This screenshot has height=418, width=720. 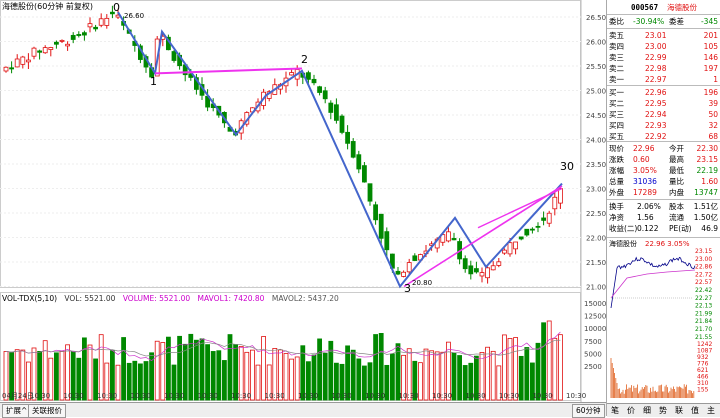 I want to click on mini-price-axis-label: 22.42, so click(x=703, y=290).